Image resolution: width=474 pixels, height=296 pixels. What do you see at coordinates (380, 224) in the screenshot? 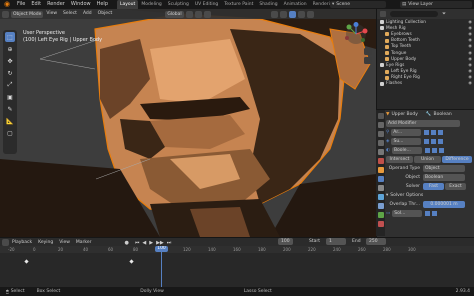
I see `material-props-icon` at bounding box center [380, 224].